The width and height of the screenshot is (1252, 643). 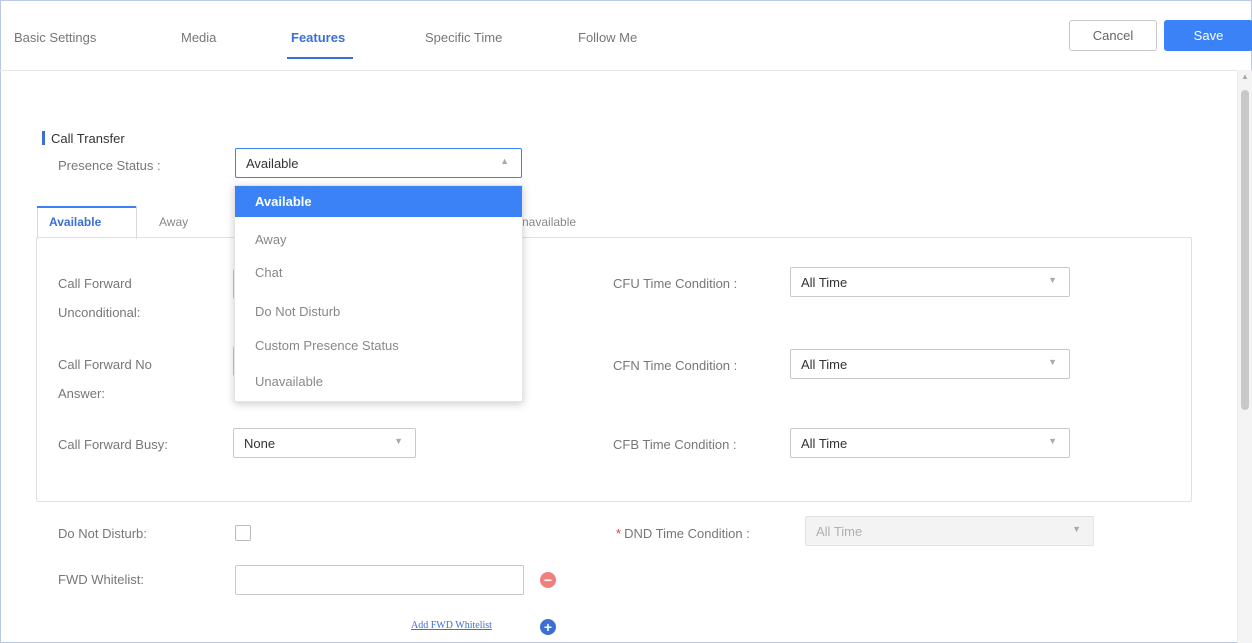 What do you see at coordinates (113, 444) in the screenshot?
I see `cfb-label: Call Forward Busy:` at bounding box center [113, 444].